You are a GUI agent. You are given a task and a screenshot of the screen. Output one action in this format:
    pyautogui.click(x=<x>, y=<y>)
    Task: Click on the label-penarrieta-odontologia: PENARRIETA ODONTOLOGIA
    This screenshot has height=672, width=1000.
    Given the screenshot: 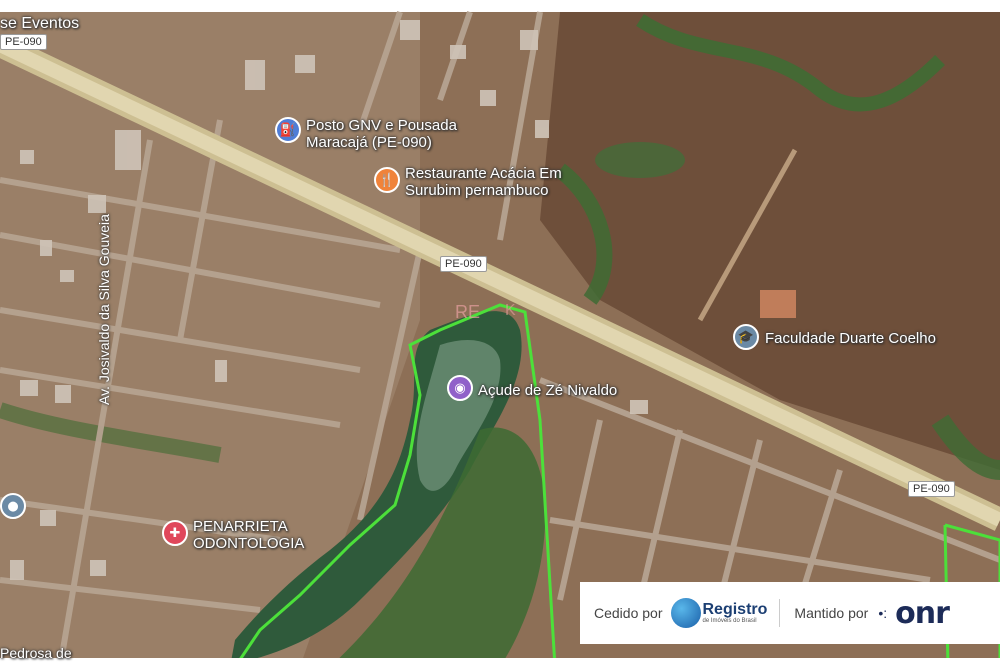 What is the action you would take?
    pyautogui.click(x=248, y=535)
    